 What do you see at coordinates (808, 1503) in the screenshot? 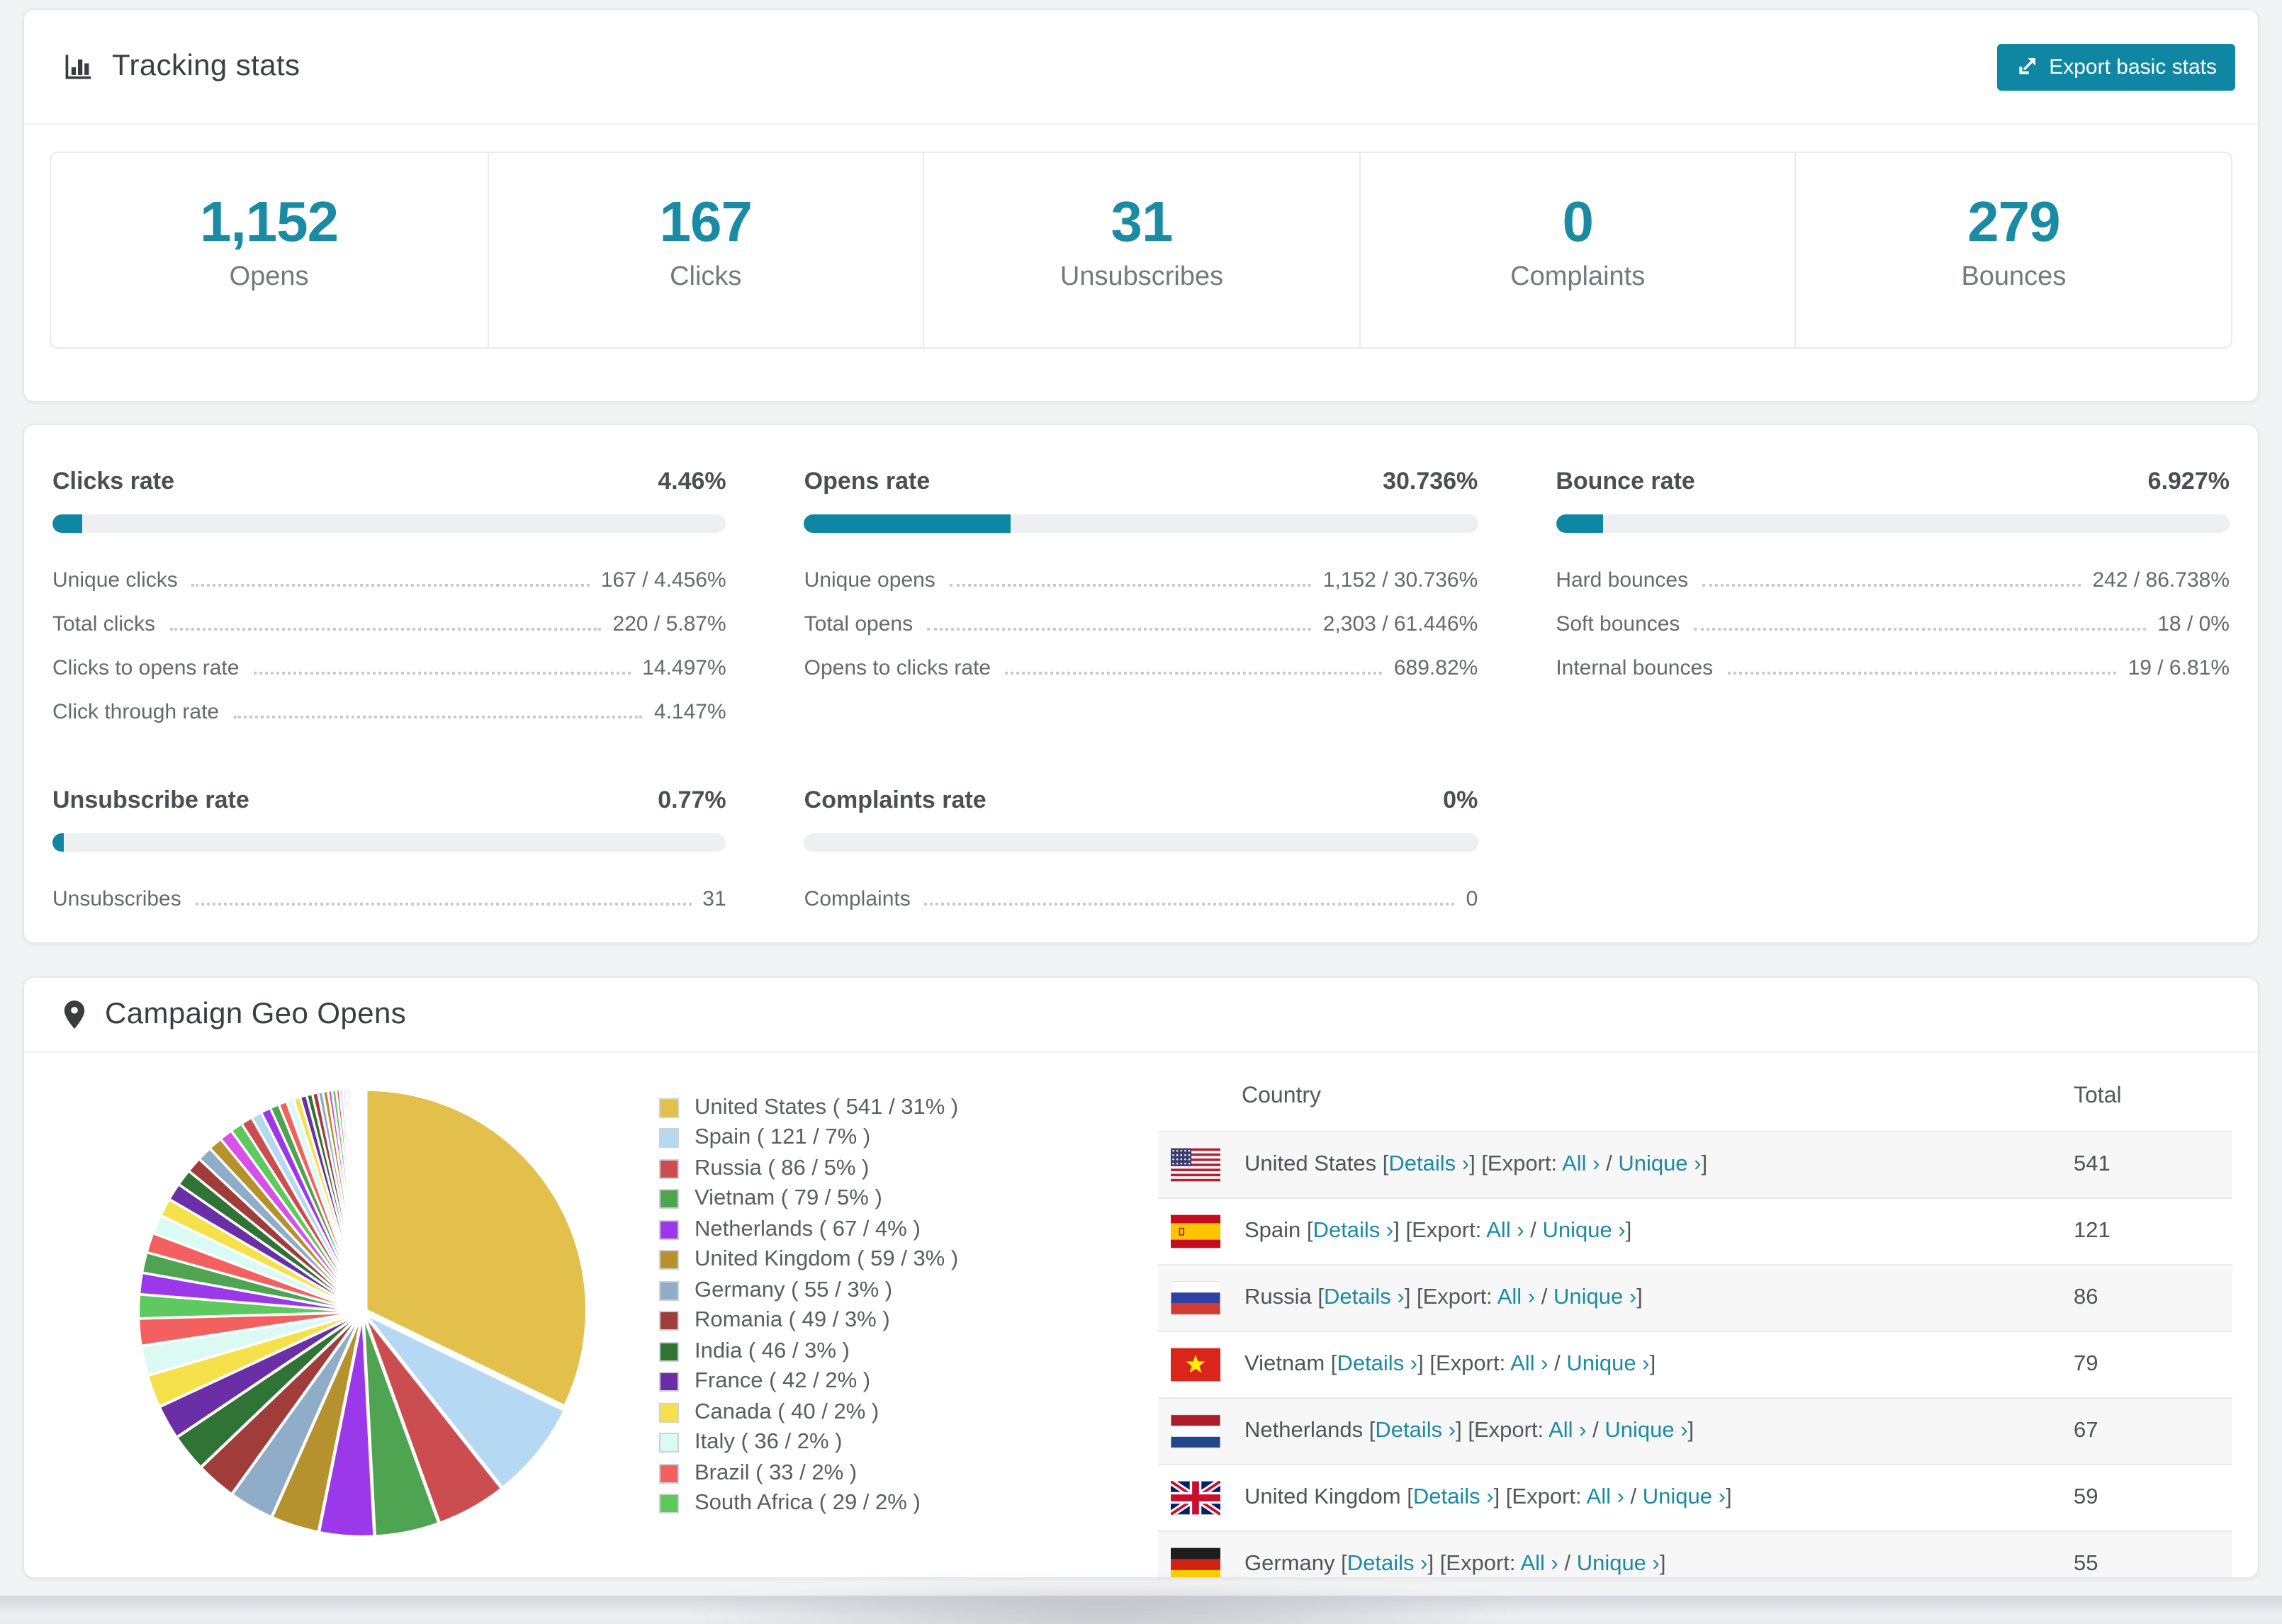
I see `legend-label: South Africa ( 29 / 2% )` at bounding box center [808, 1503].